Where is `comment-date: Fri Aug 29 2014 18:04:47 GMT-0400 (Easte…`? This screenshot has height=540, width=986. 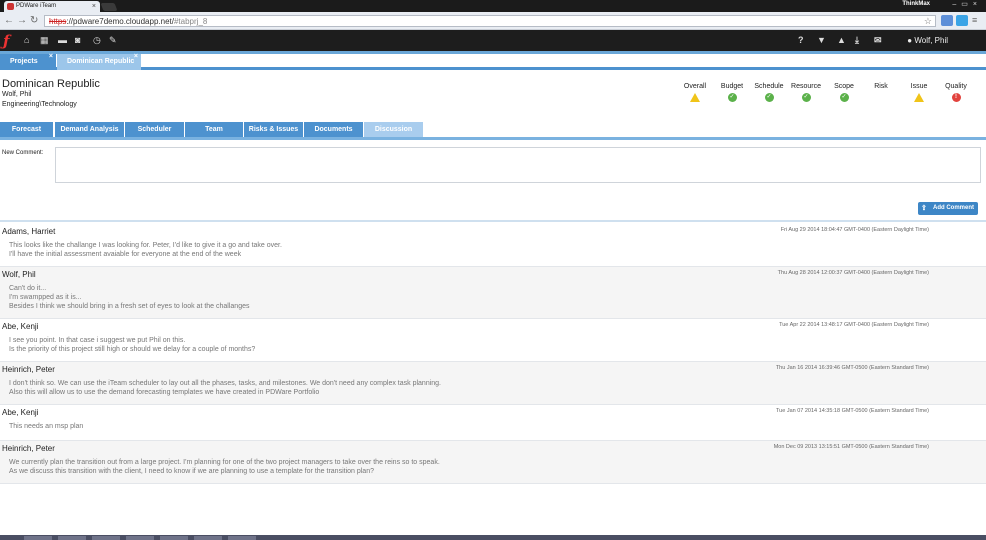 comment-date: Fri Aug 29 2014 18:04:47 GMT-0400 (Easte… is located at coordinates (854, 230).